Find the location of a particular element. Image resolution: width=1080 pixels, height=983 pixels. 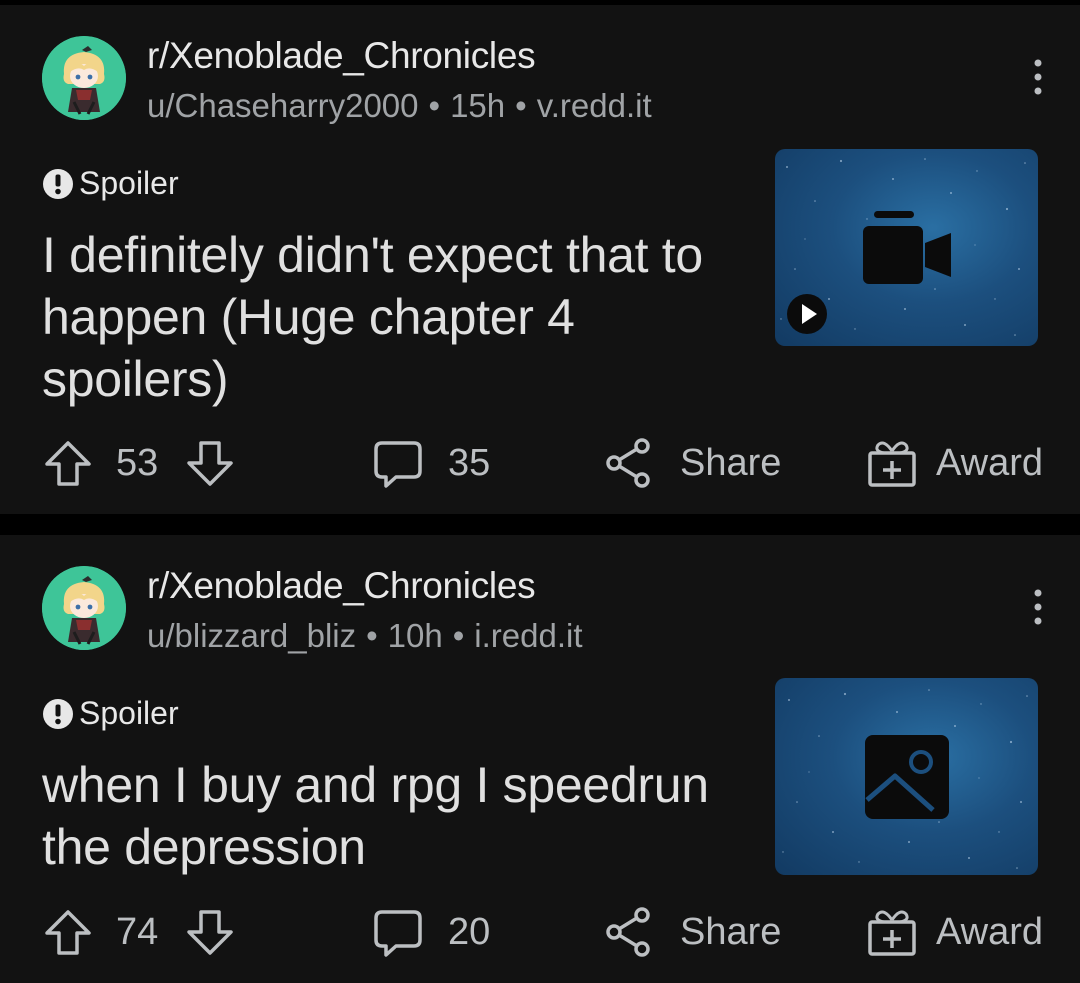

post-meta: u/Chaseharry2000 • 15h • v.redd.it is located at coordinates (399, 106).